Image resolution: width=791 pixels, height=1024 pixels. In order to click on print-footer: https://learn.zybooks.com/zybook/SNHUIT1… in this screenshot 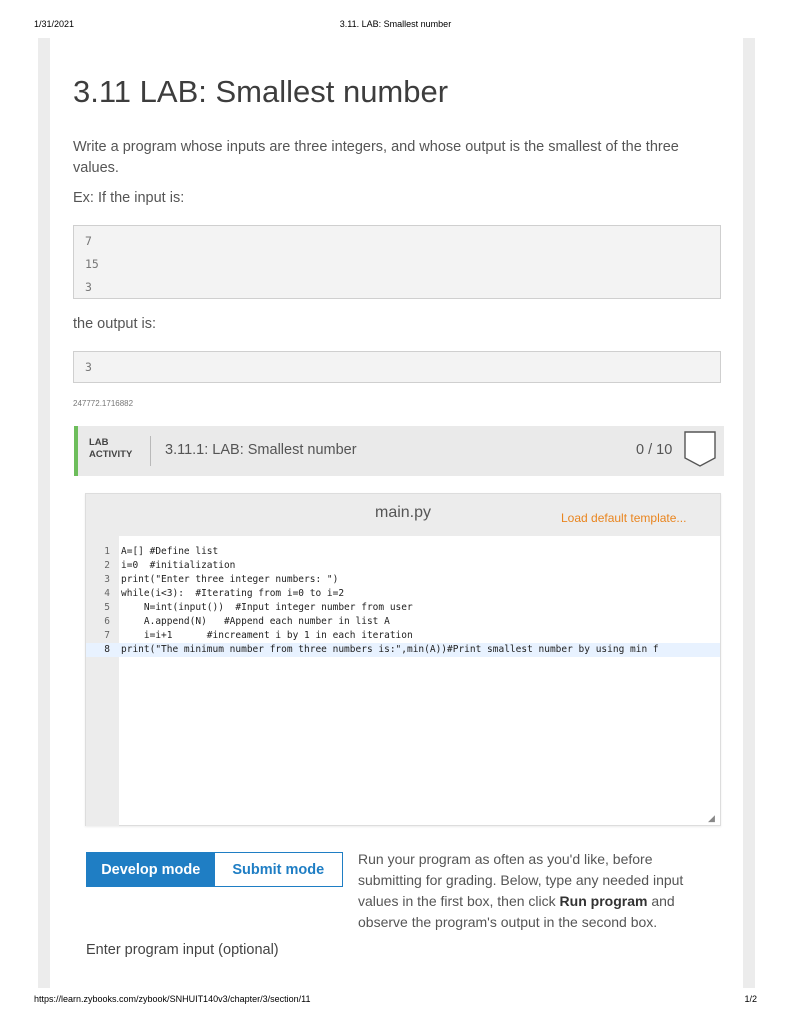, I will do `click(395, 1001)`.